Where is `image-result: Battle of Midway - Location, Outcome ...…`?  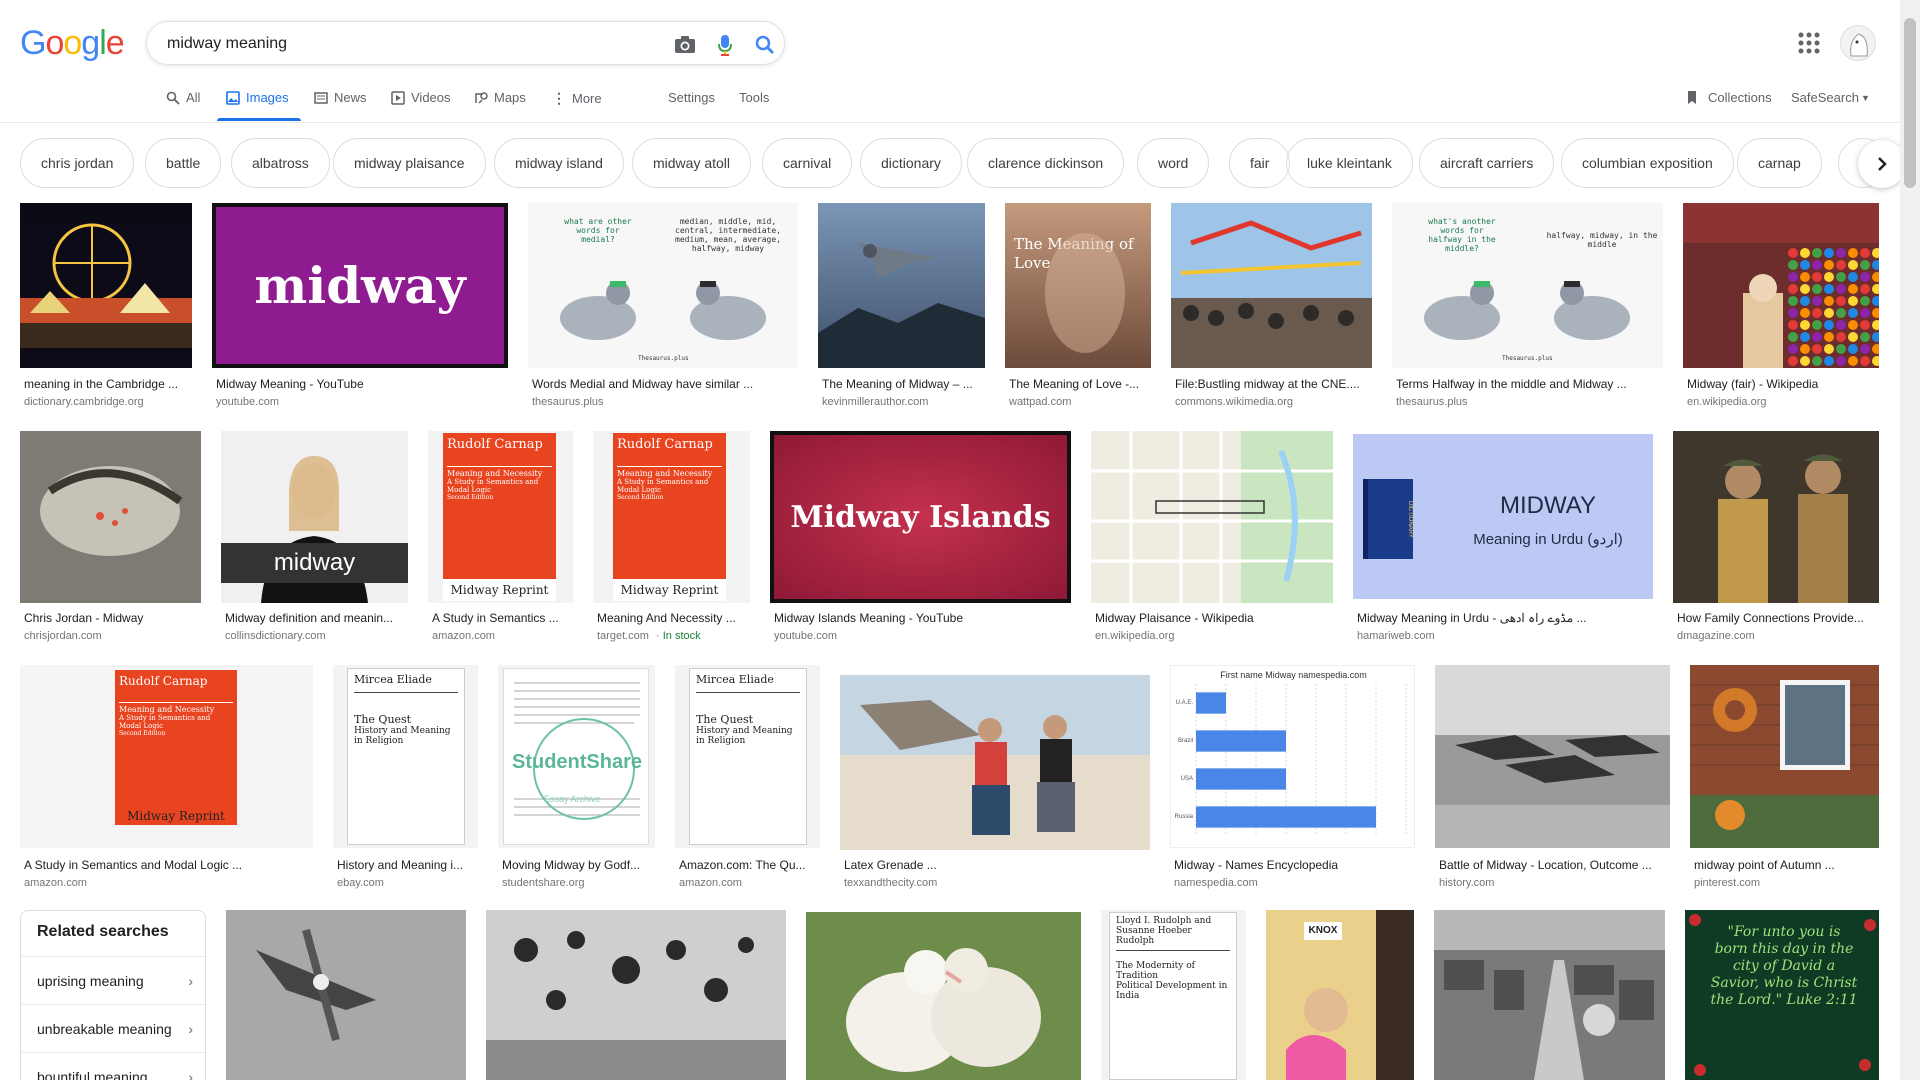
image-result: Battle of Midway - Location, Outcome ...… is located at coordinates (1552, 780).